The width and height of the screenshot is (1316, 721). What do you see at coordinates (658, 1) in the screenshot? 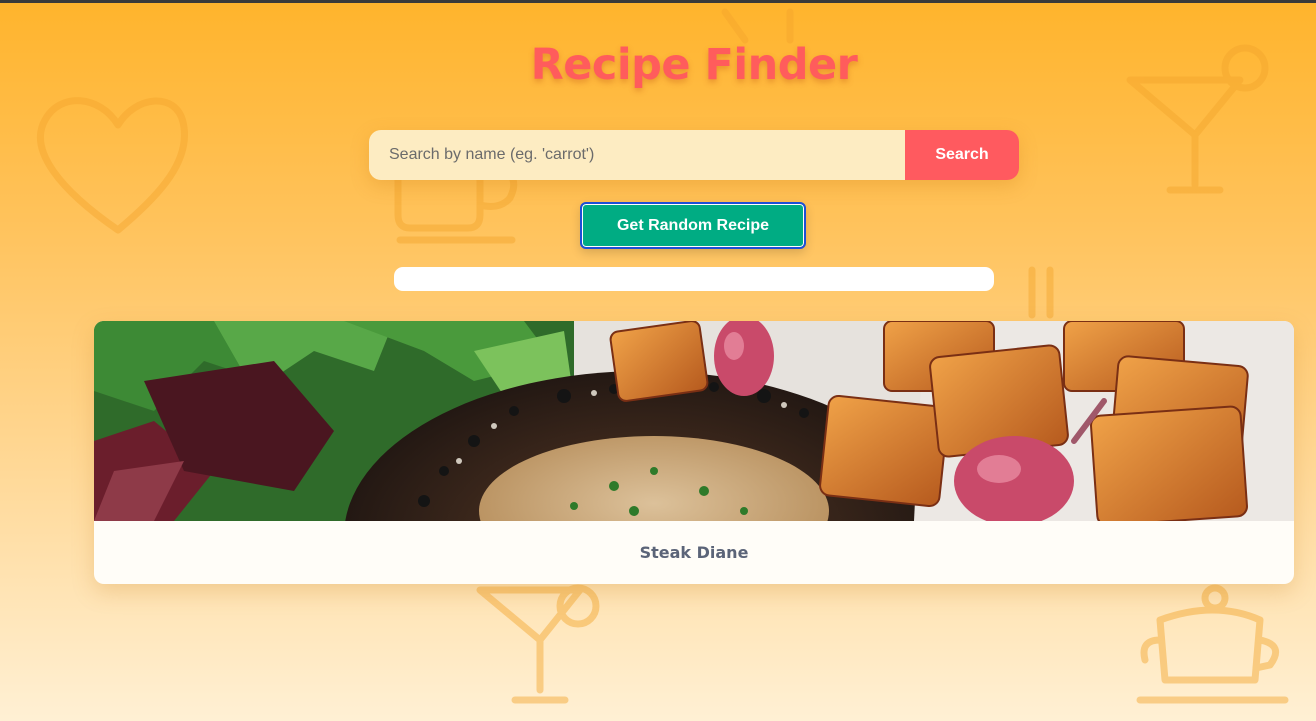
I see `window-top-strip` at bounding box center [658, 1].